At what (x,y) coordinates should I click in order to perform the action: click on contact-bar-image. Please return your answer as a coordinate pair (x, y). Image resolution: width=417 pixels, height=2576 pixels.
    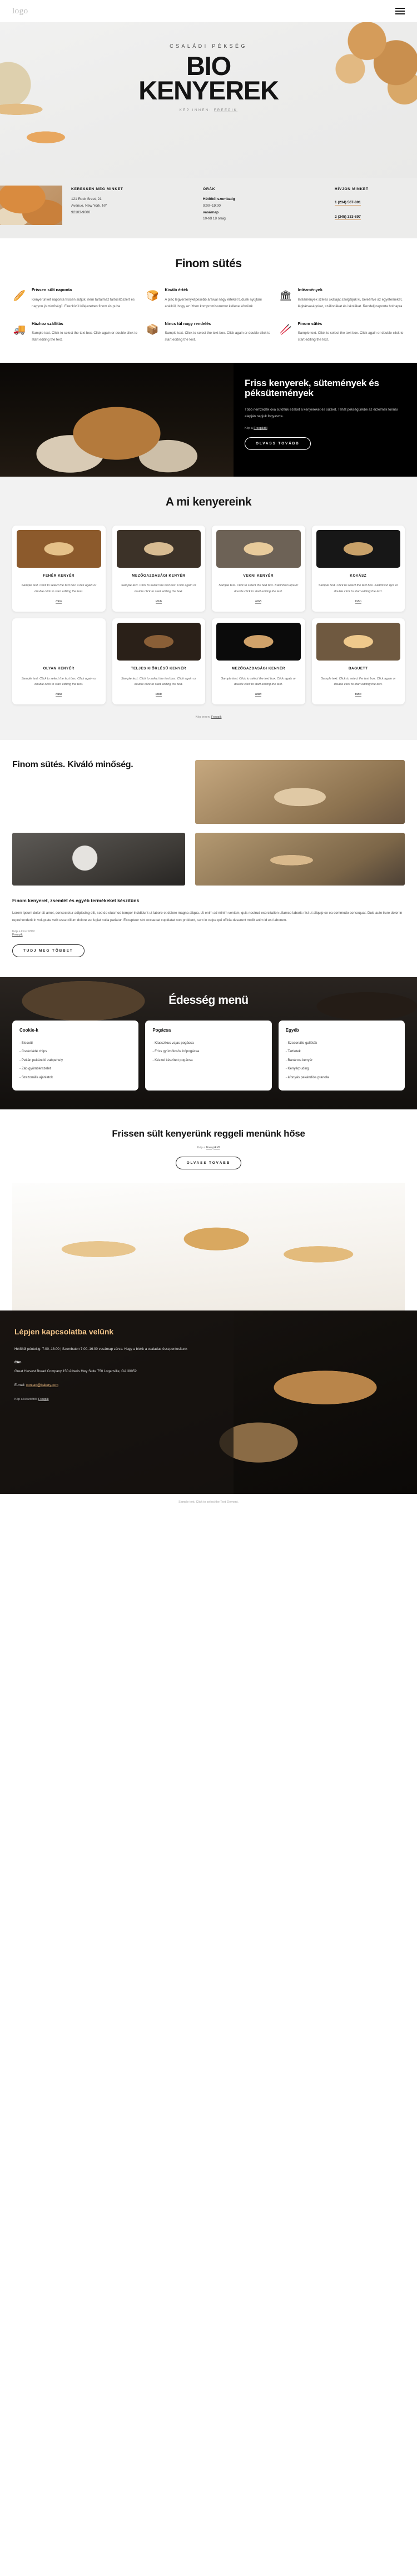
    Looking at the image, I should click on (31, 205).